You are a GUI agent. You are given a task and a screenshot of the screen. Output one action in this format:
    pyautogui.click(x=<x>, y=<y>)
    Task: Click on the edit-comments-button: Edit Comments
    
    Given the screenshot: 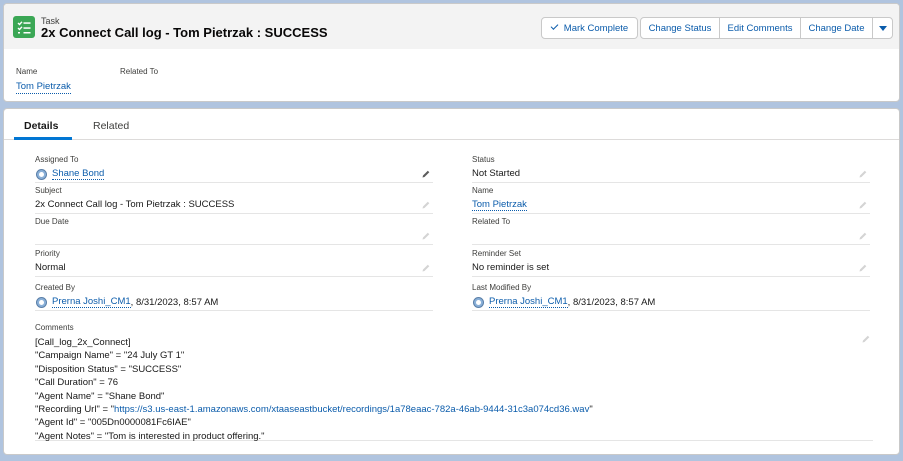 What is the action you would take?
    pyautogui.click(x=760, y=28)
    